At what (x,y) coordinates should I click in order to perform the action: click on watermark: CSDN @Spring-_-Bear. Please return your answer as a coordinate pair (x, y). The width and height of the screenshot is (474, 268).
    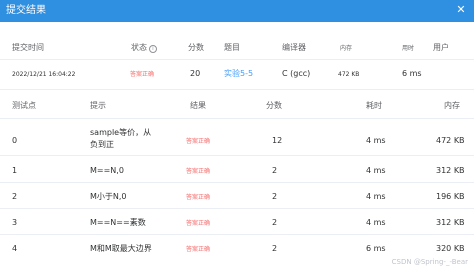
    Looking at the image, I should click on (429, 262).